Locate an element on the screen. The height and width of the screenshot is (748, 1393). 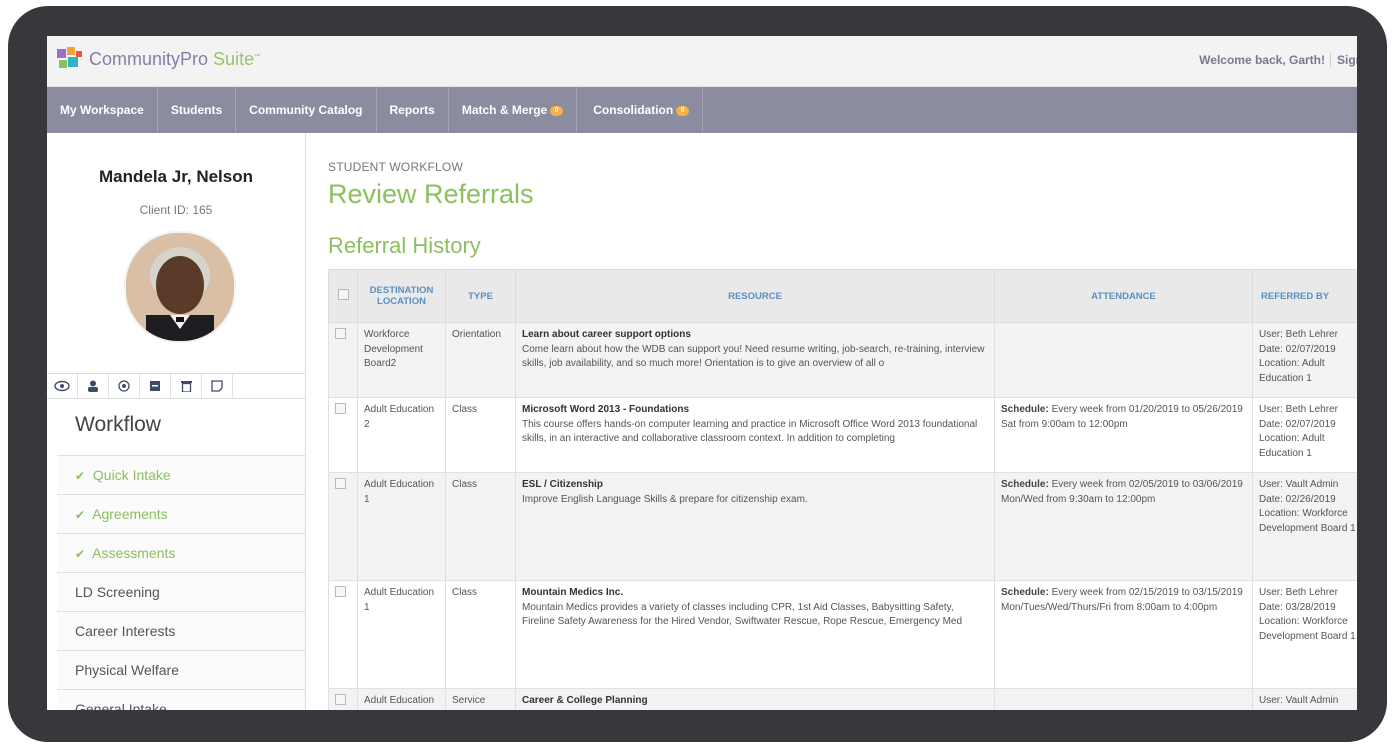
workflow-item-label: Assessments is located at coordinates (134, 553).